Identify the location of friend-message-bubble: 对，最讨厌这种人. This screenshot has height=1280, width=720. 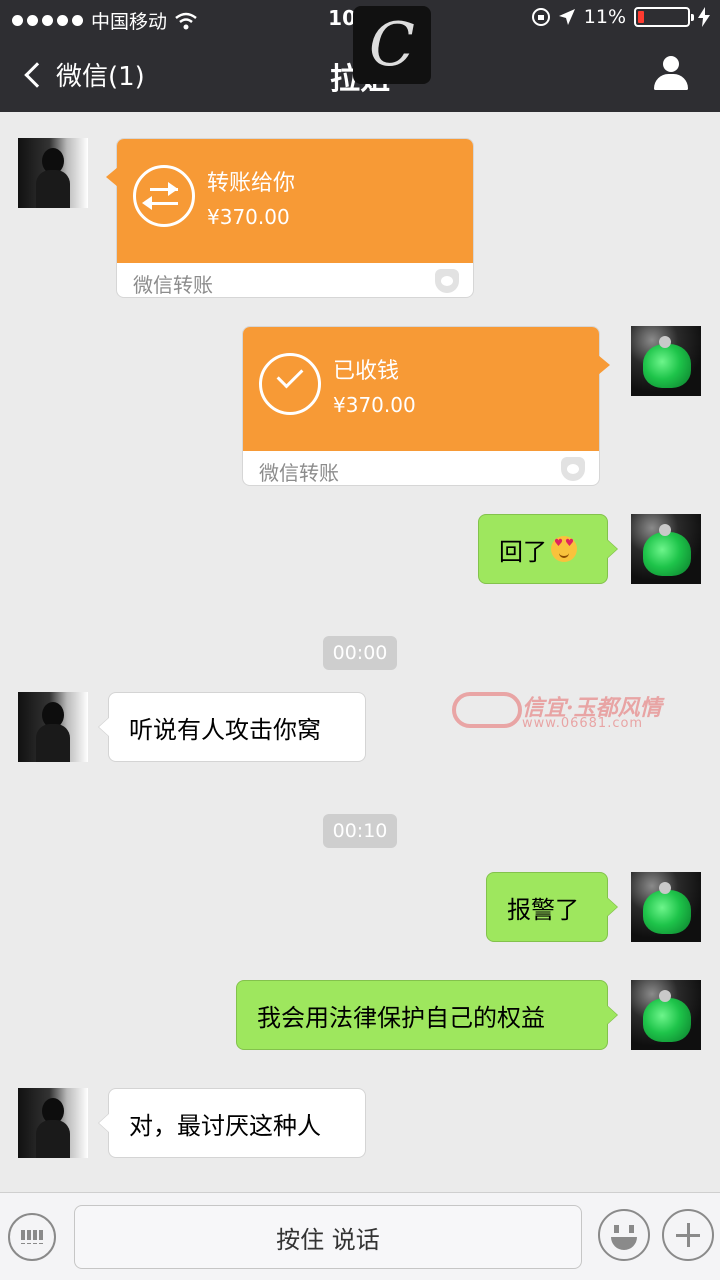
(232, 1123).